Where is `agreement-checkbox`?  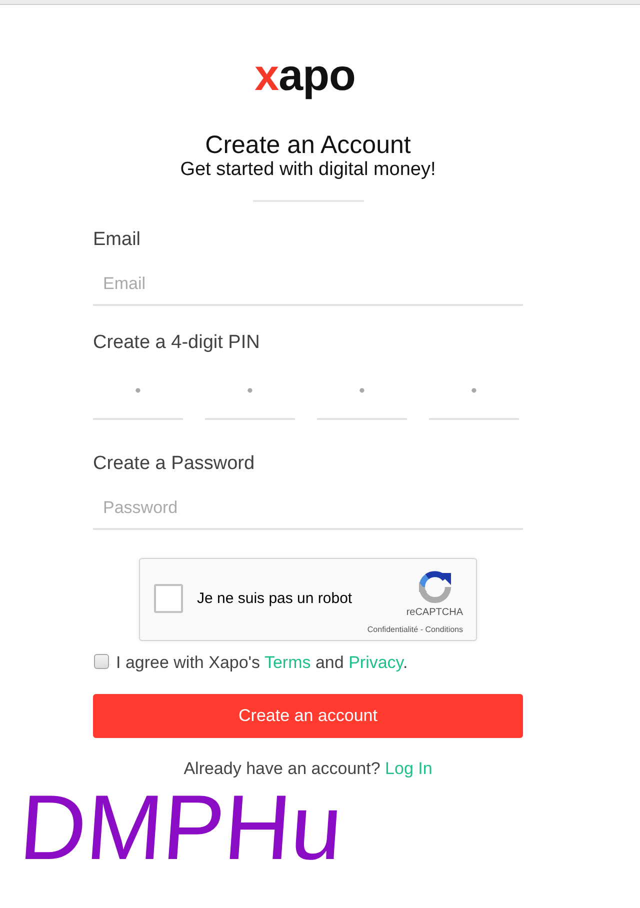 agreement-checkbox is located at coordinates (101, 661).